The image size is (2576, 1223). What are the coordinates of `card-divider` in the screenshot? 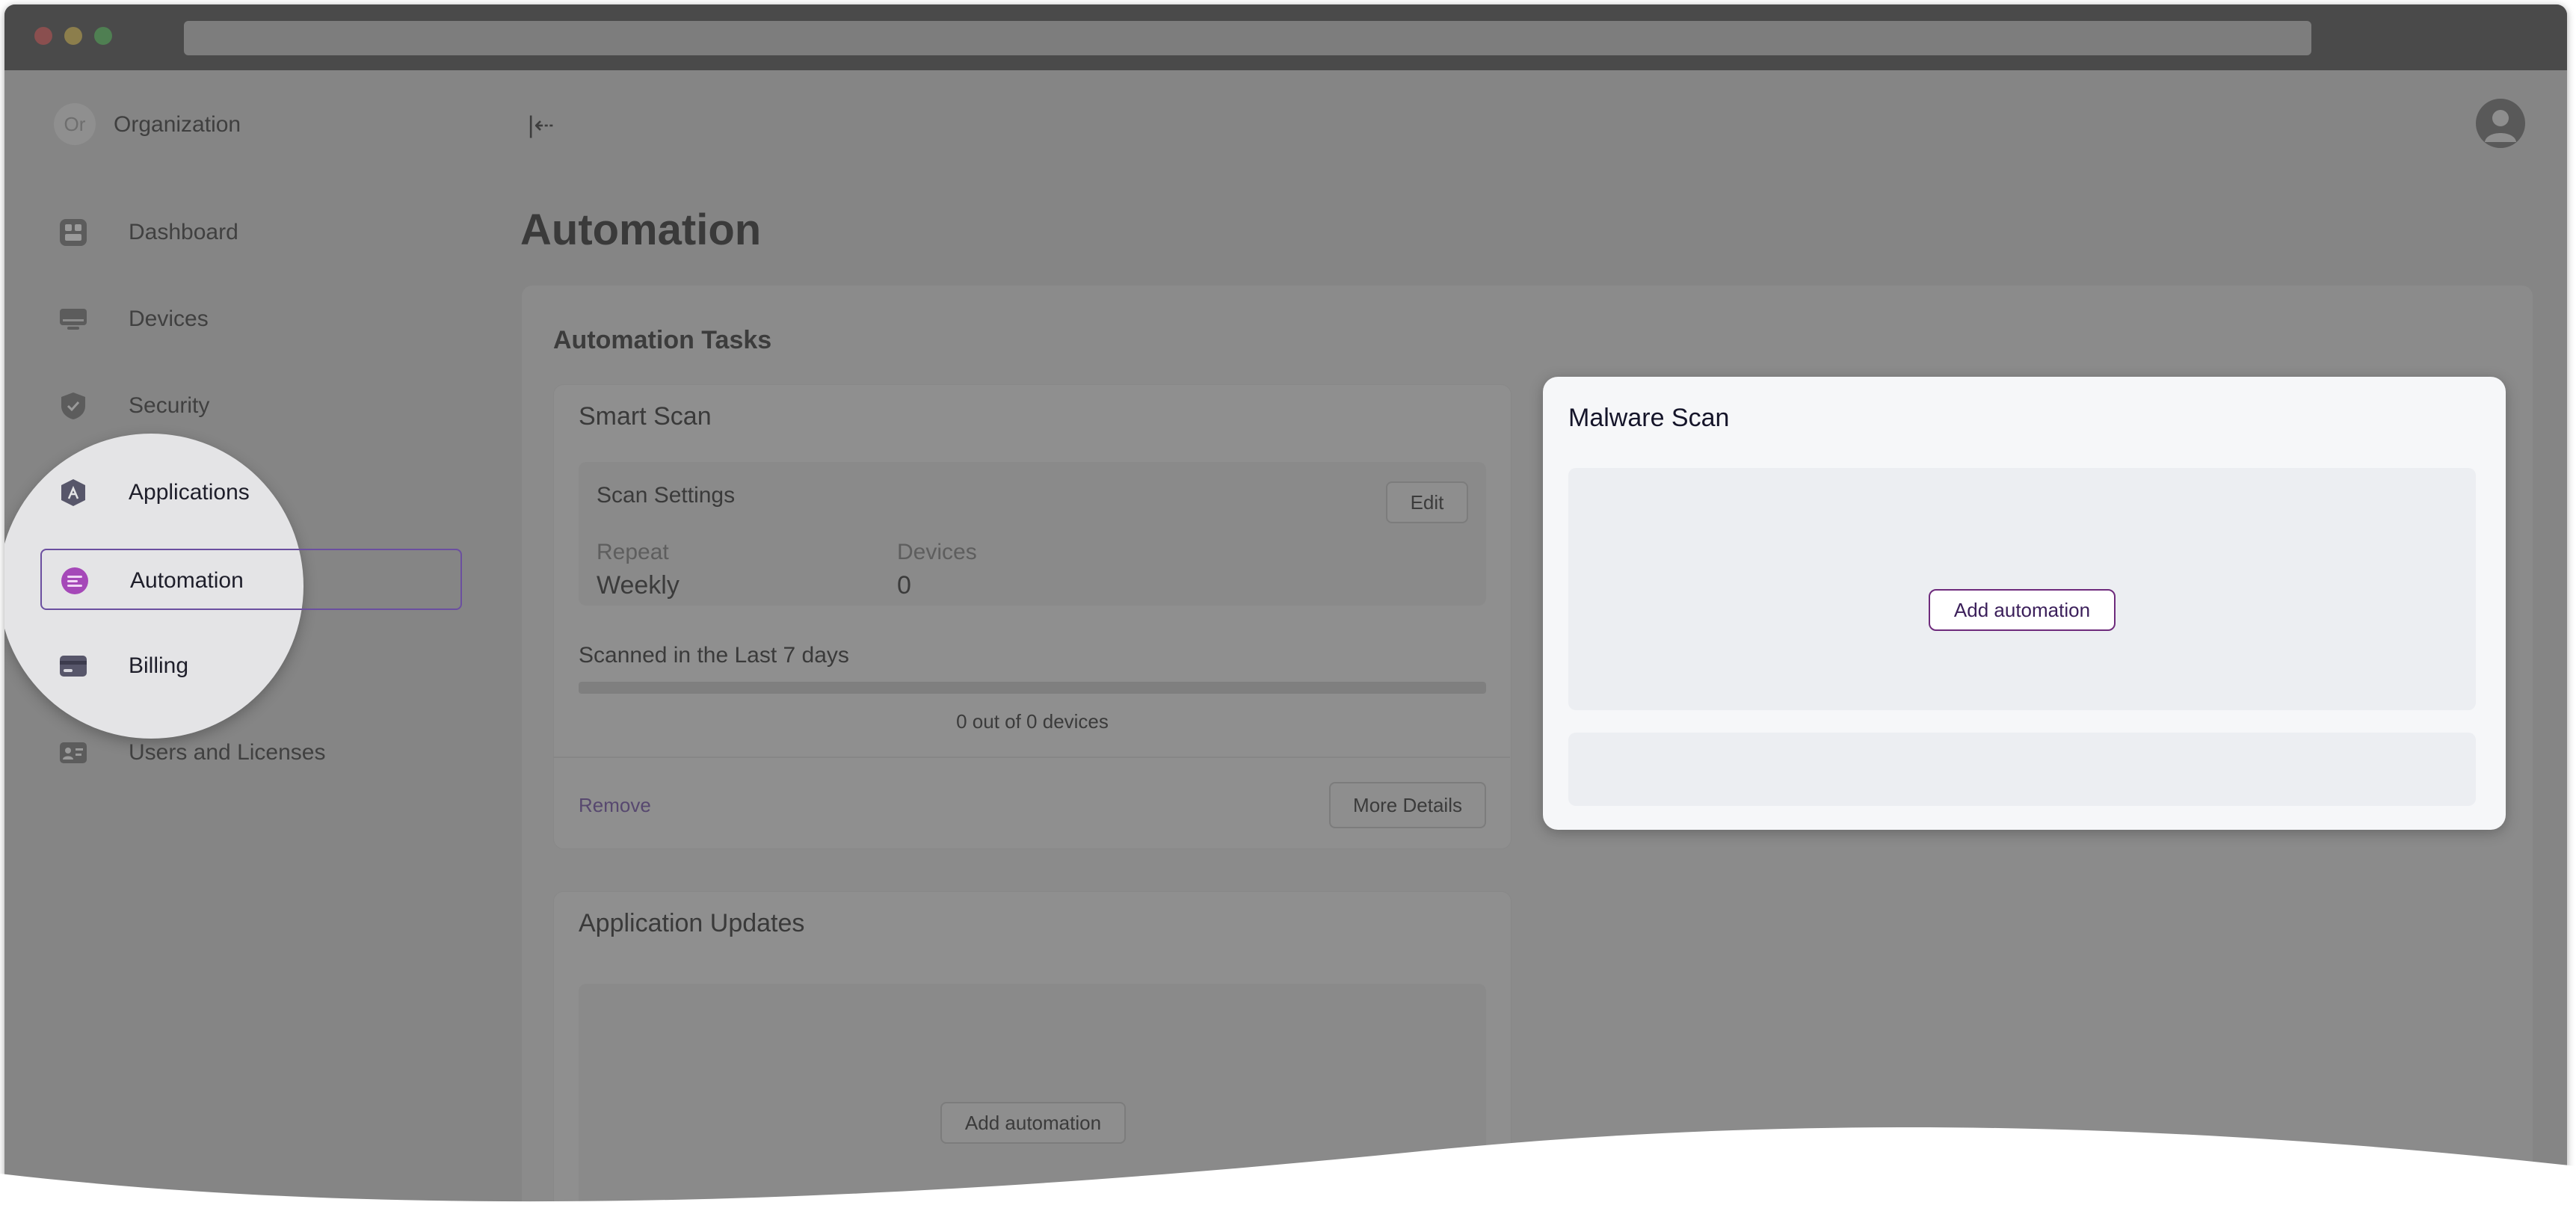 It's located at (1031, 757).